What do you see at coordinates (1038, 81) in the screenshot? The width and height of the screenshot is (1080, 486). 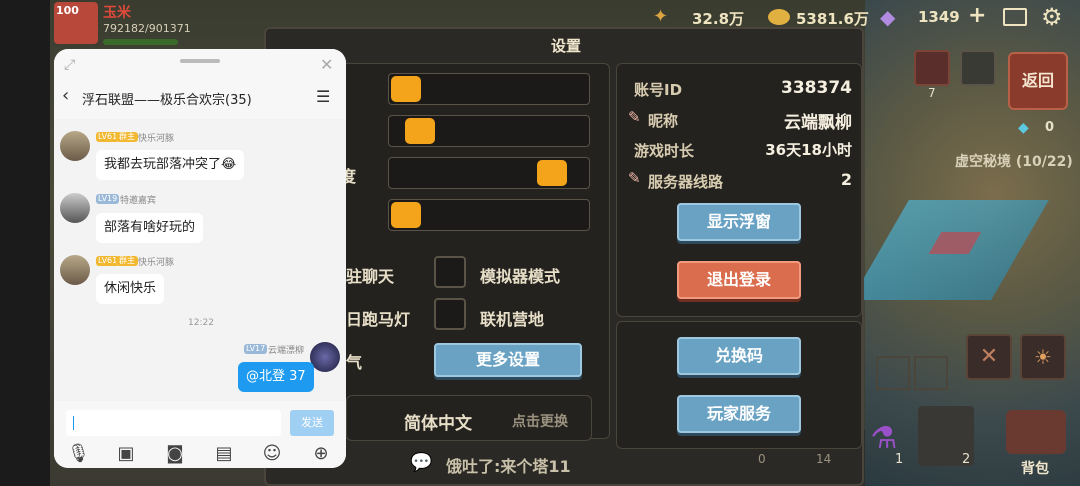 I see `back-button: 返回` at bounding box center [1038, 81].